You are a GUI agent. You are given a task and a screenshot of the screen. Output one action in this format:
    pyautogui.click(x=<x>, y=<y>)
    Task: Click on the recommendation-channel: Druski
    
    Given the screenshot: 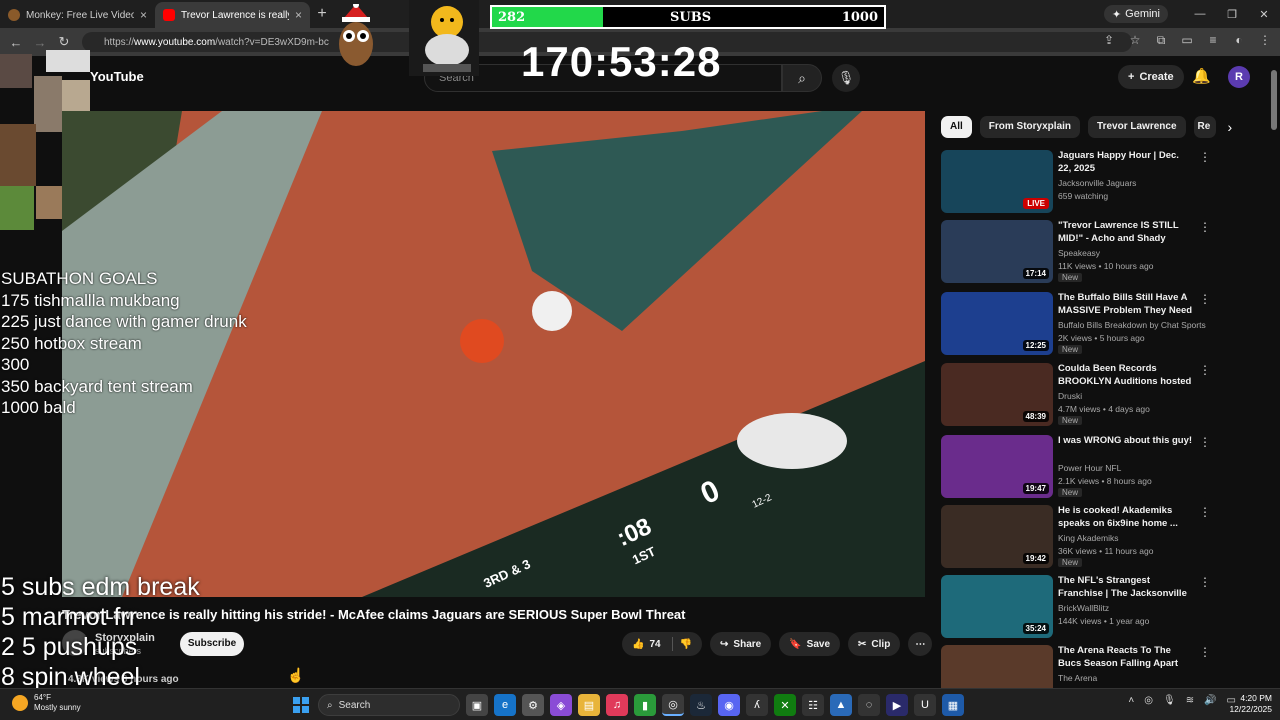 What is the action you would take?
    pyautogui.click(x=1070, y=396)
    